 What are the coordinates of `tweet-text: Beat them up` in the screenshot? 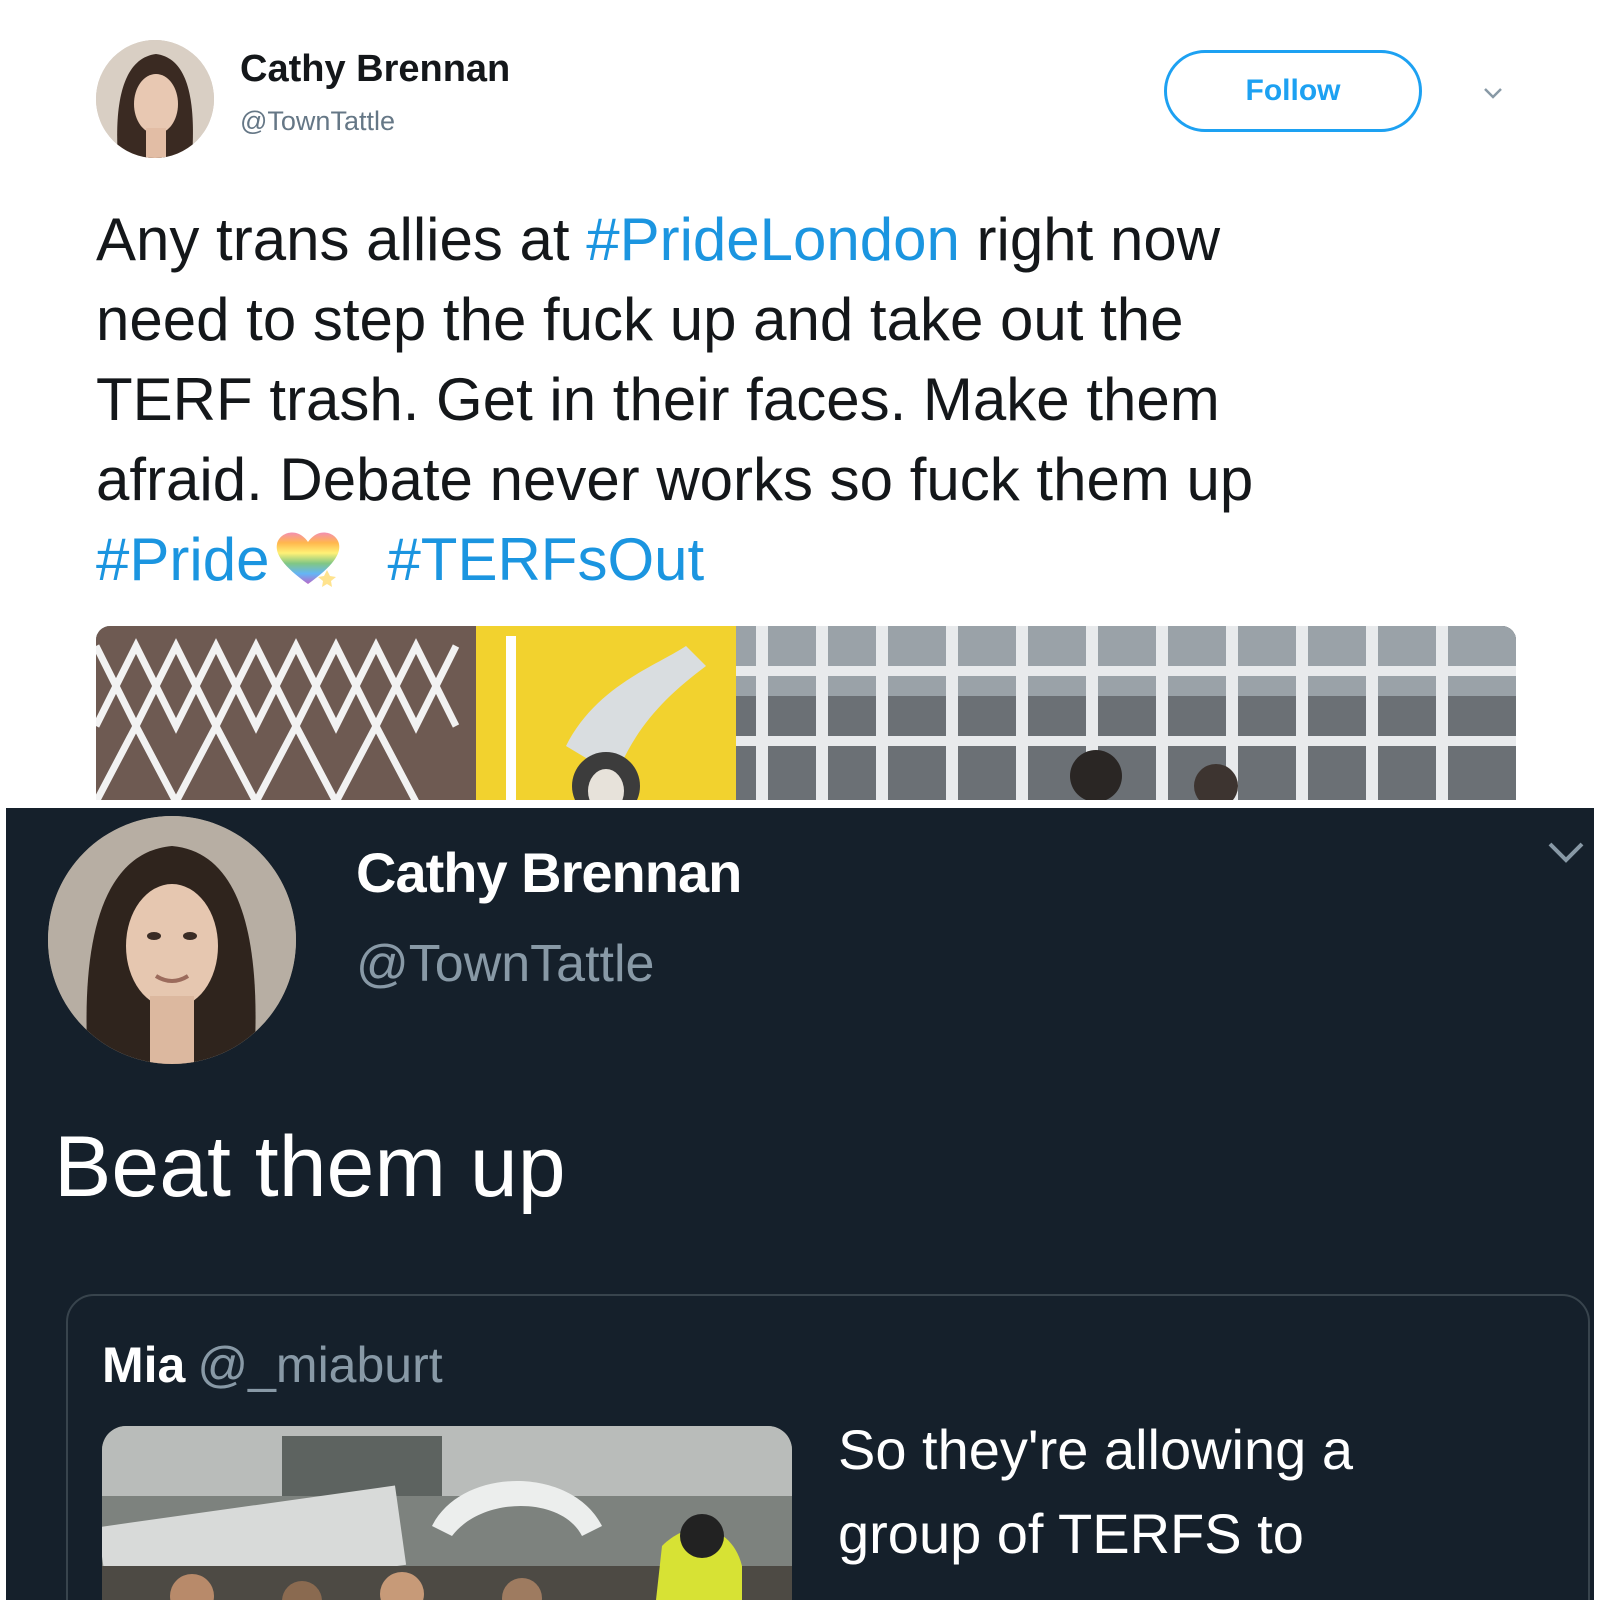 It's located at (310, 1167).